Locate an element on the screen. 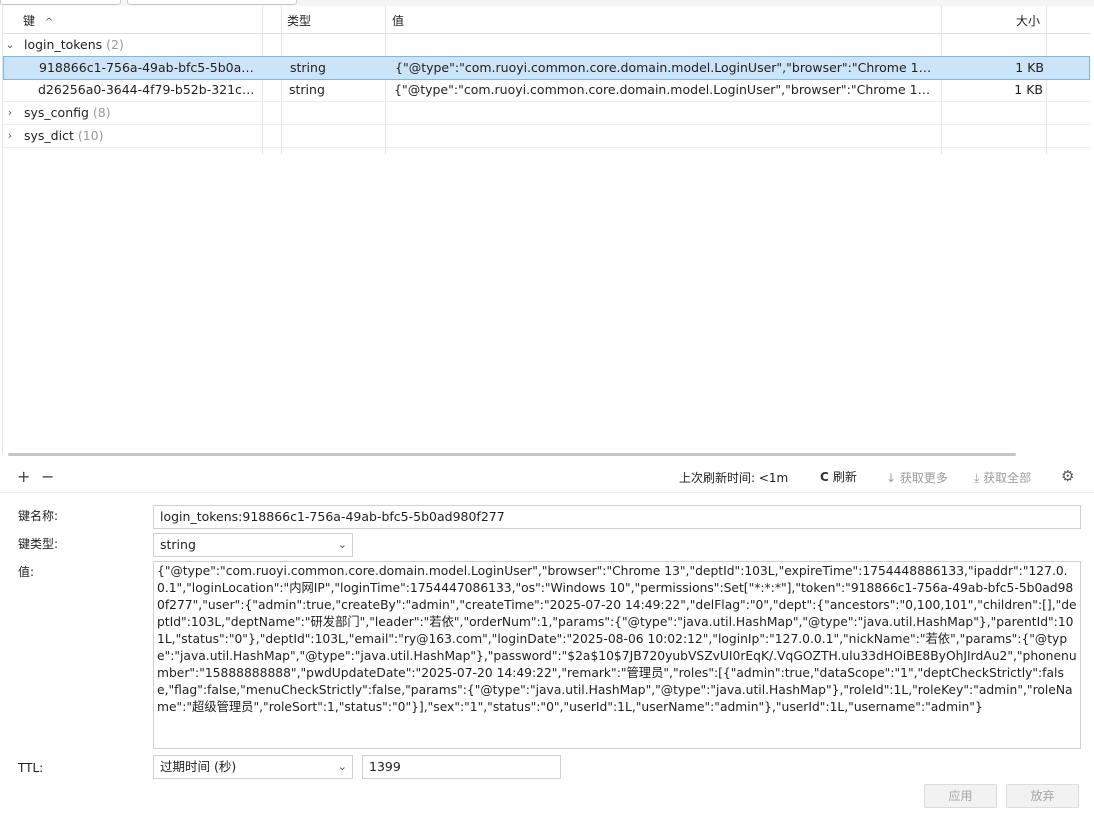 This screenshot has height=819, width=1094. group-name: login_tokens is located at coordinates (63, 44).